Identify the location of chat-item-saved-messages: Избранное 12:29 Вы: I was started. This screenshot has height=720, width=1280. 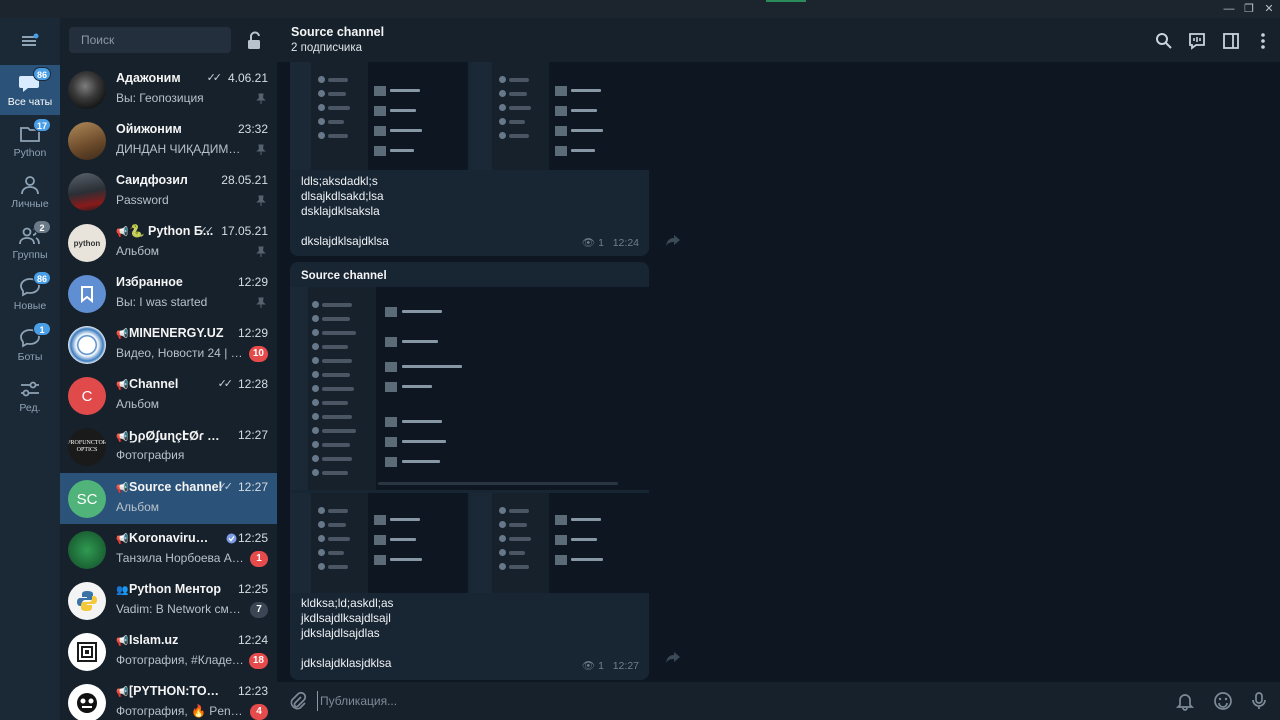
(168, 293).